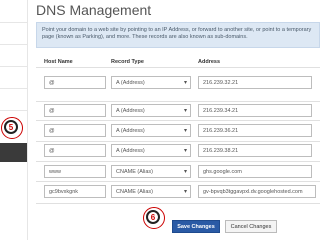  Describe the element at coordinates (255, 150) in the screenshot. I see `address-input: 216.239.38.21` at that location.